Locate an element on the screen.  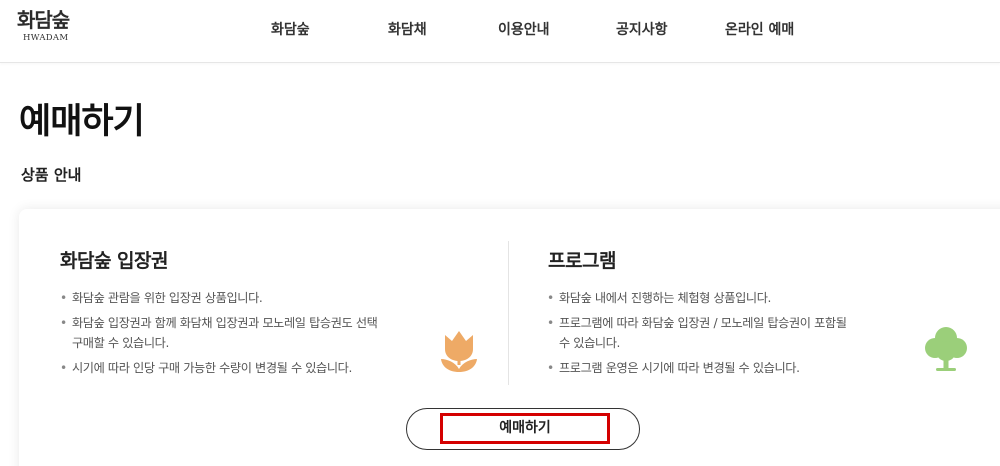
bullet-text: 화담숲 입장권과 함께 화담채 입장권과 모노레일 탑승권도 선택 is located at coordinates (225, 323).